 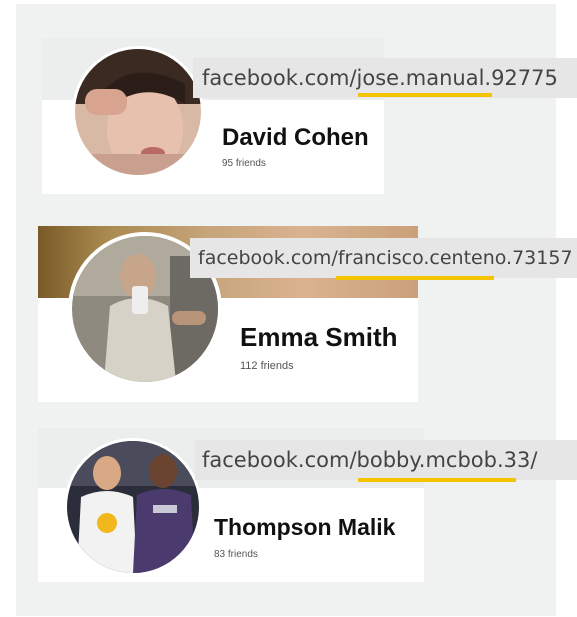 What do you see at coordinates (455, 258) in the screenshot?
I see `url-handle: francisco.centeno.73157` at bounding box center [455, 258].